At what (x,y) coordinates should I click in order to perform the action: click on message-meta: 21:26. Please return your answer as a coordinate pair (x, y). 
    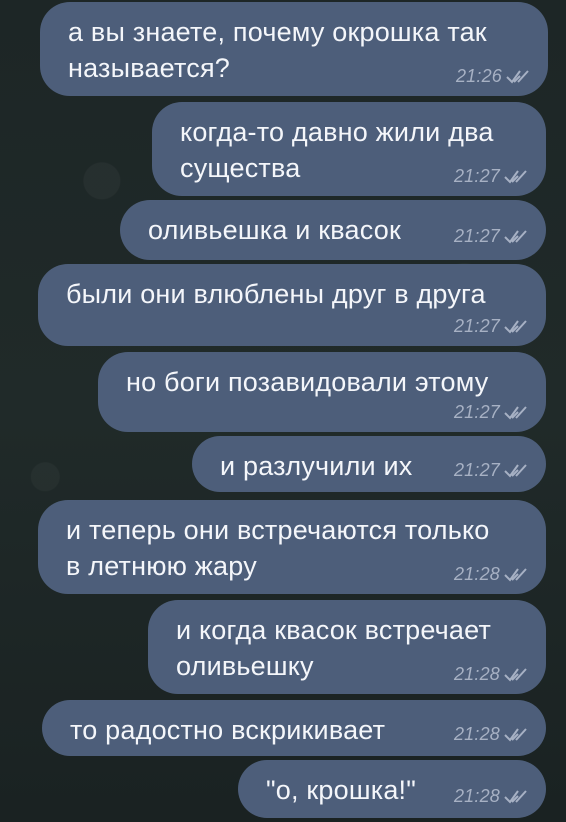
    Looking at the image, I should click on (493, 76).